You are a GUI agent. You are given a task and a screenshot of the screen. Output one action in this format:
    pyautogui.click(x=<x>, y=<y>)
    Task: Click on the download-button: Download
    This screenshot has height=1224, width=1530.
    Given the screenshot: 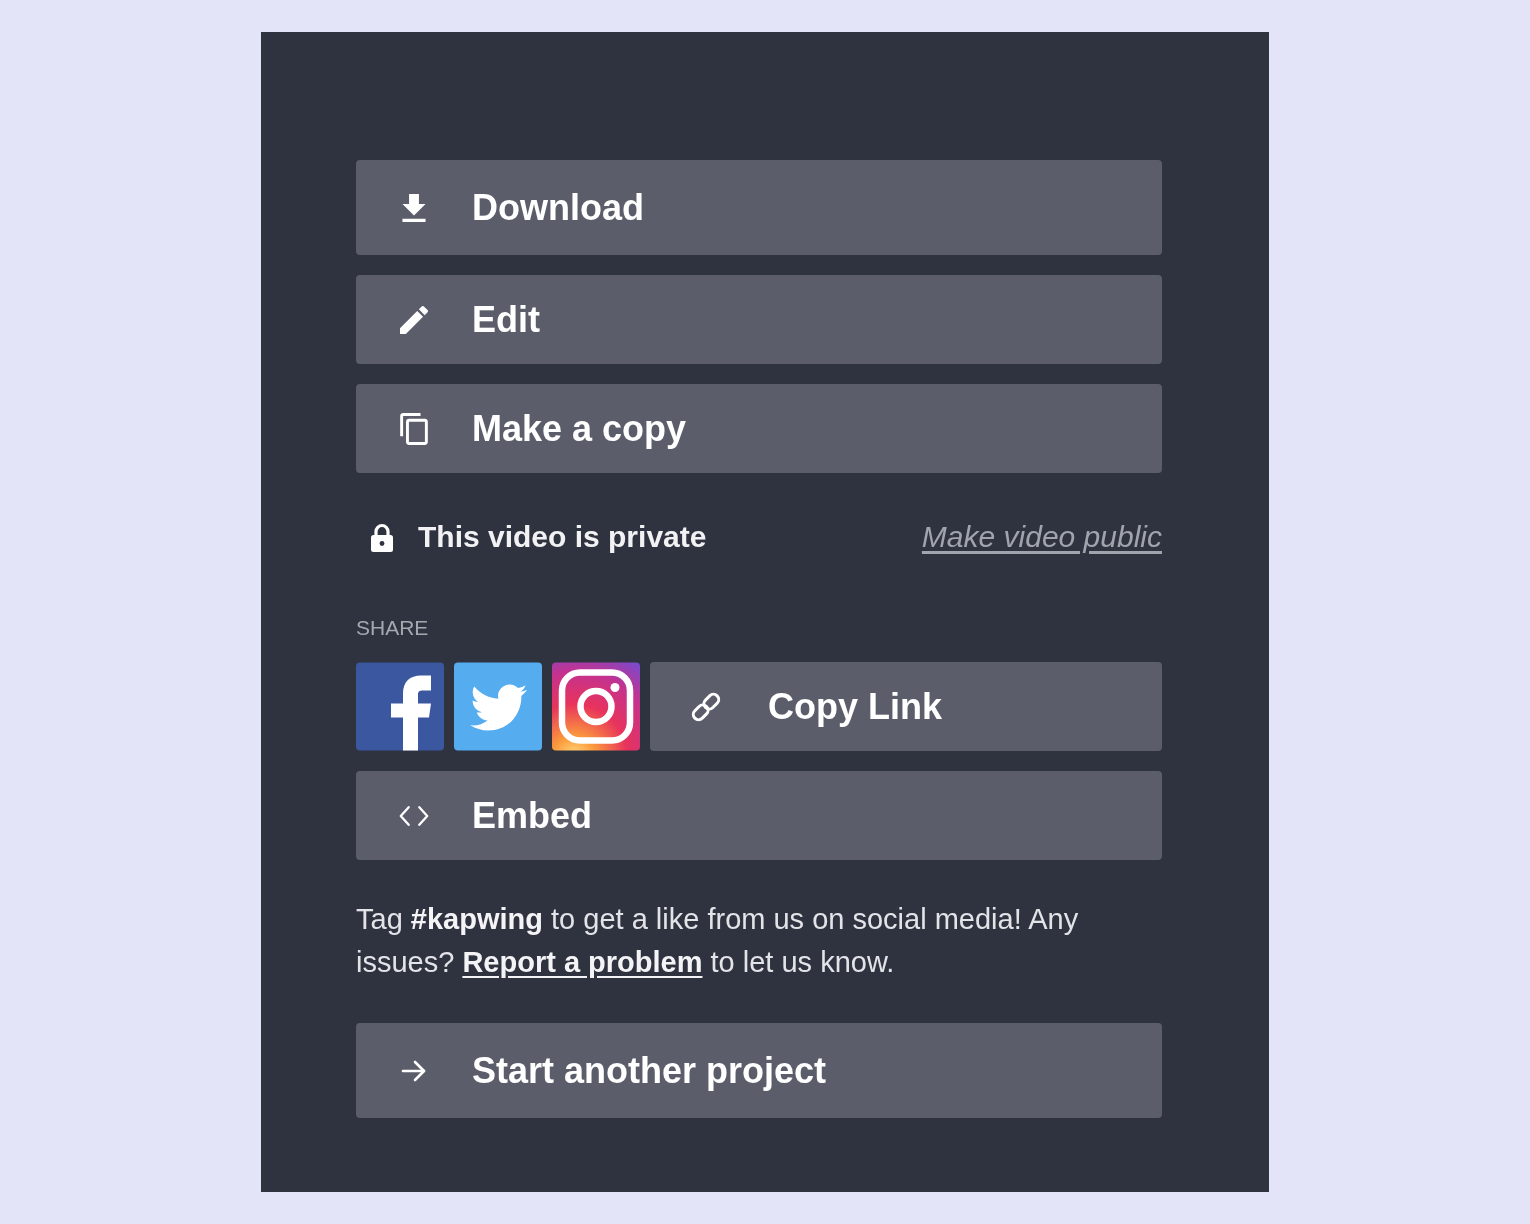 What is the action you would take?
    pyautogui.click(x=759, y=207)
    